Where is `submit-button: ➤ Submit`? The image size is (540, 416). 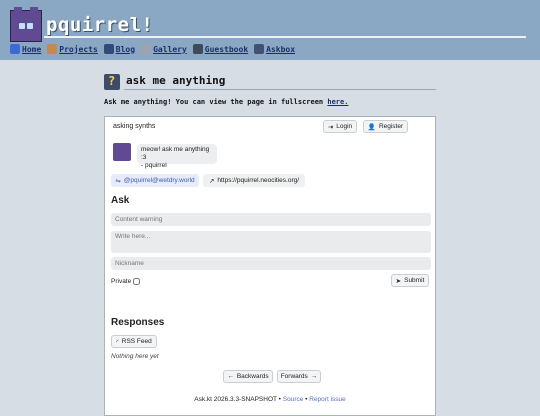 submit-button: ➤ Submit is located at coordinates (410, 280).